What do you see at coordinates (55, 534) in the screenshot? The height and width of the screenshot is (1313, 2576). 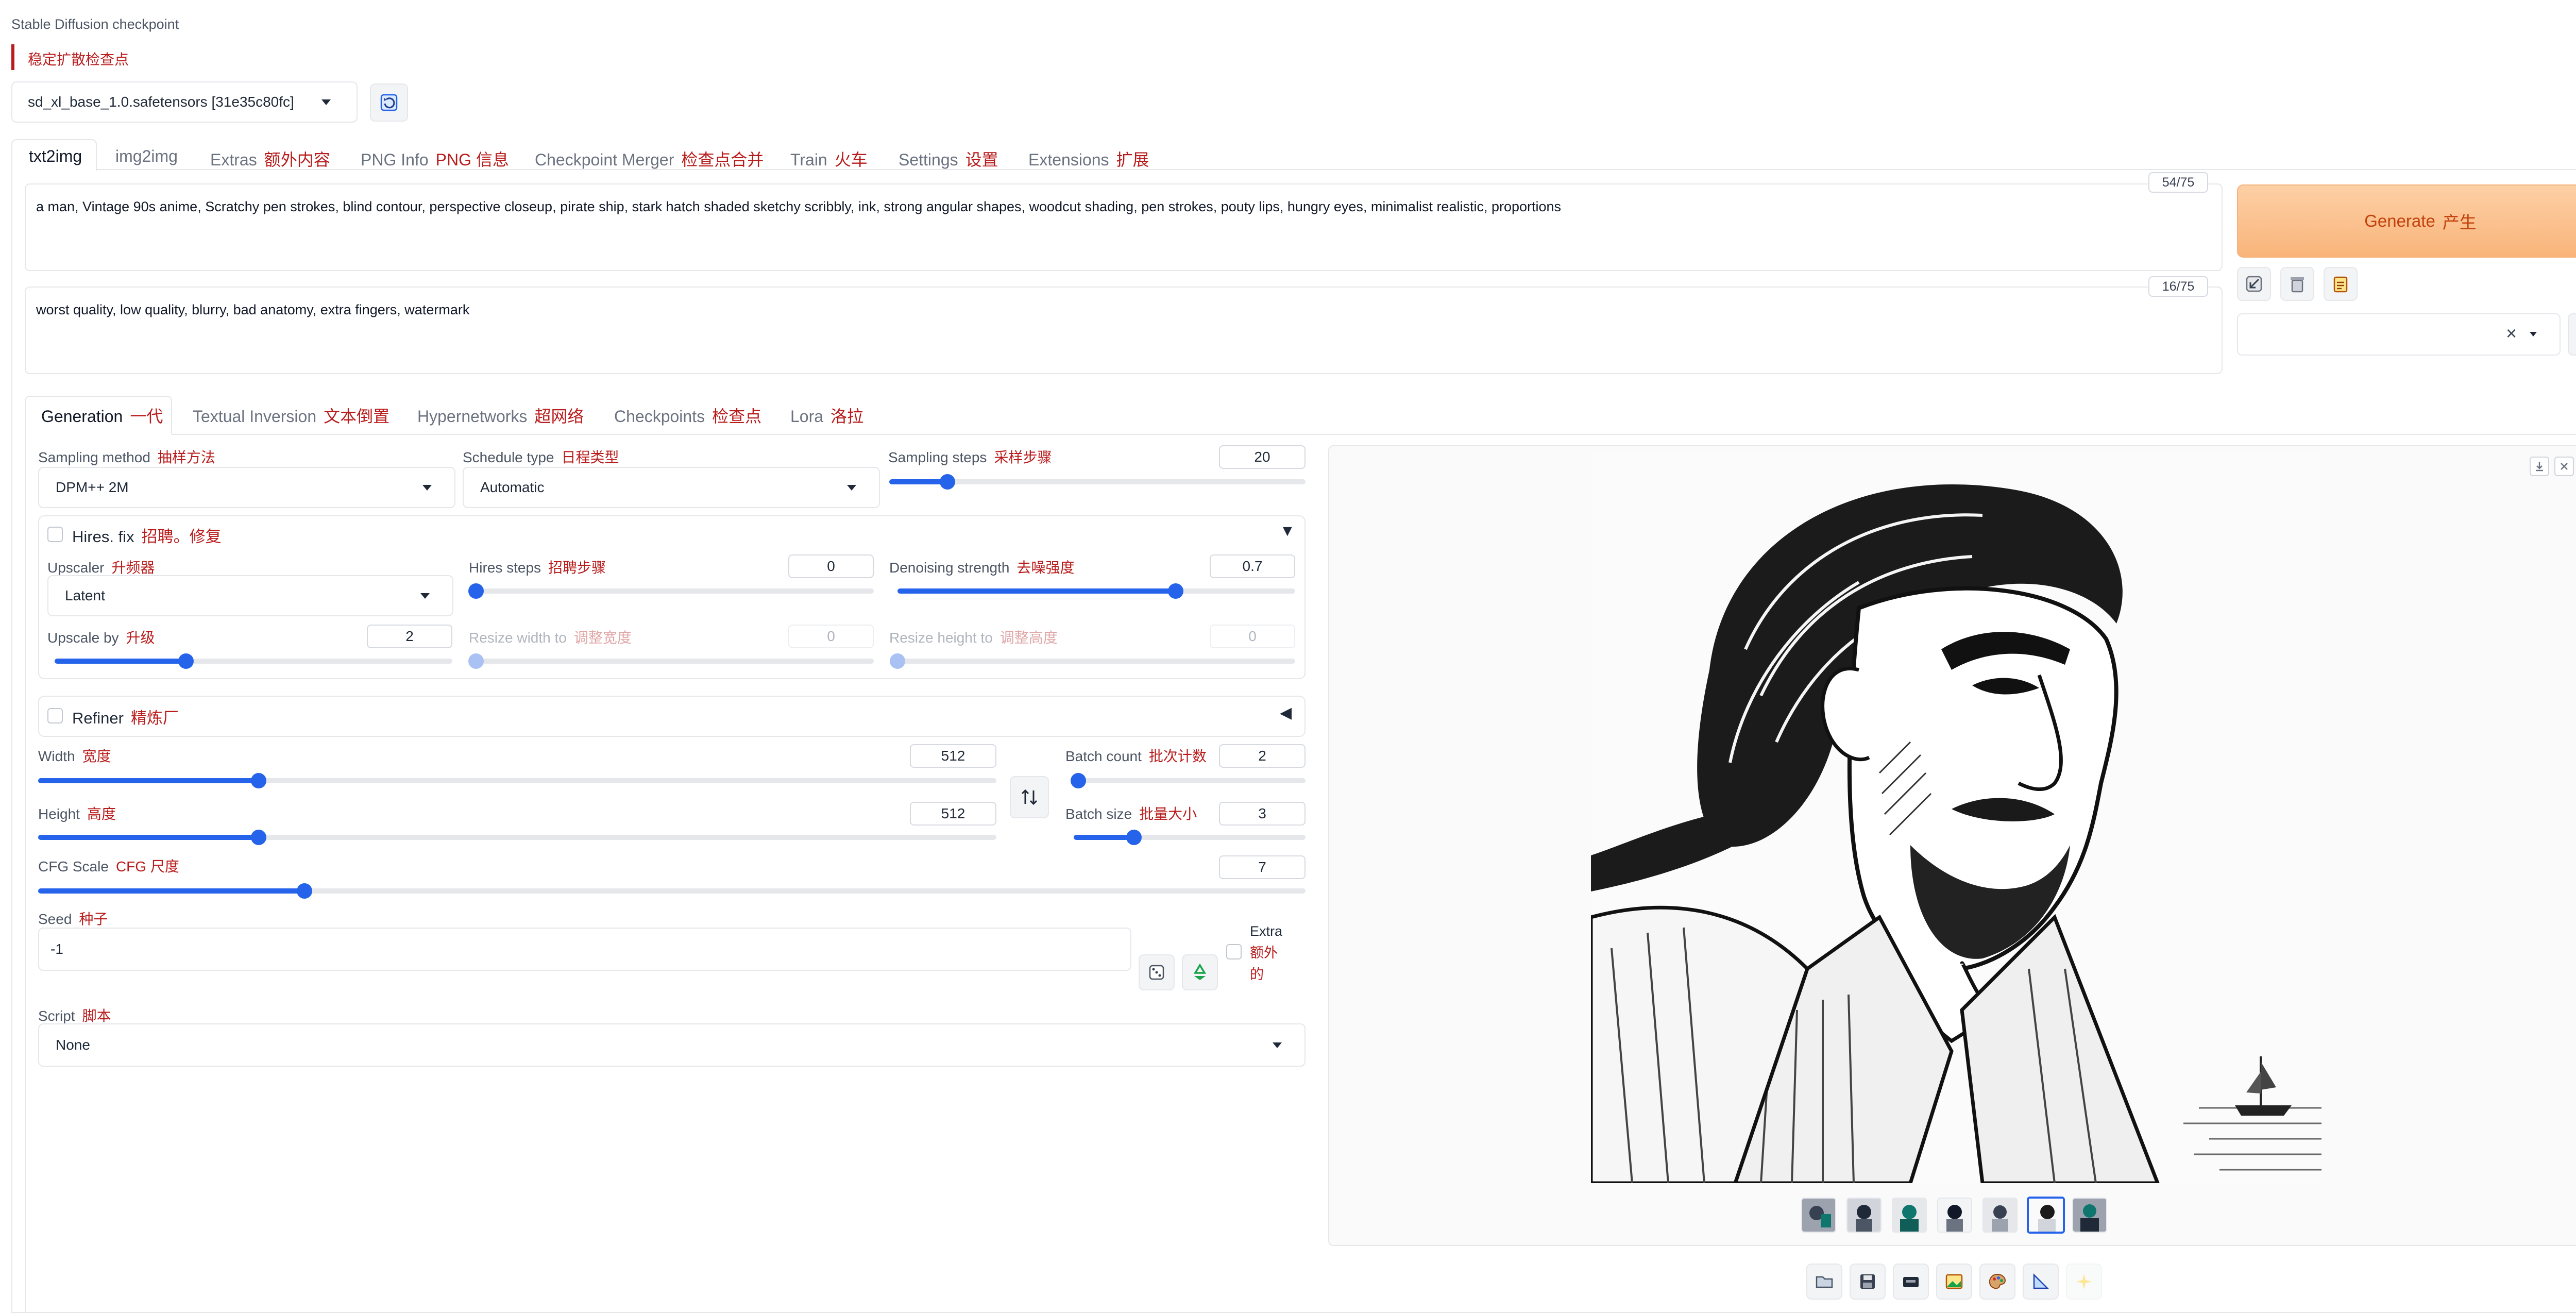 I see `hires-fix-checkbox` at bounding box center [55, 534].